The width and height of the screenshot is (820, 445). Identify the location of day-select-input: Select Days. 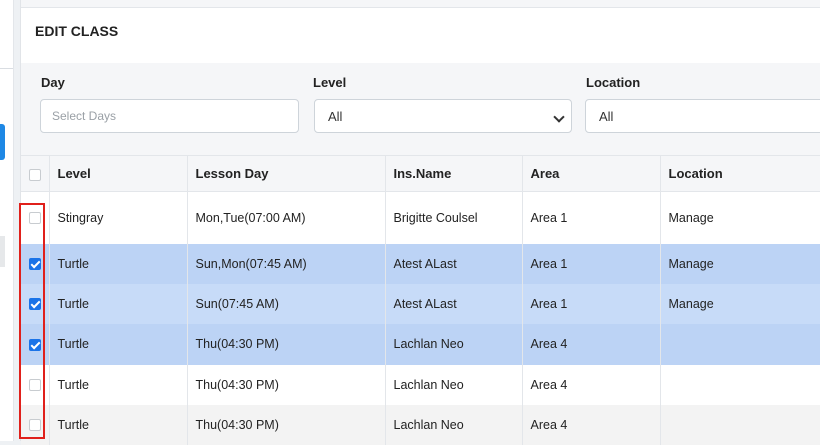
(169, 116).